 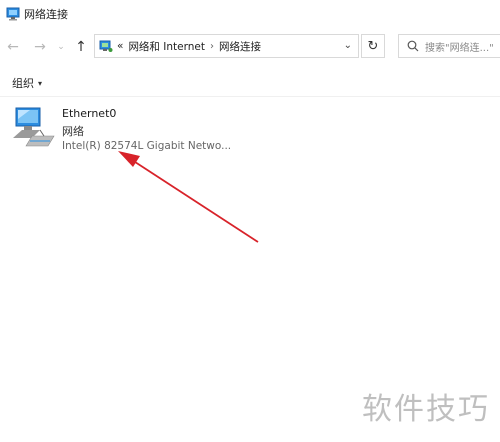 I want to click on breadcrumb-network-connections: 网络连接, so click(x=240, y=46).